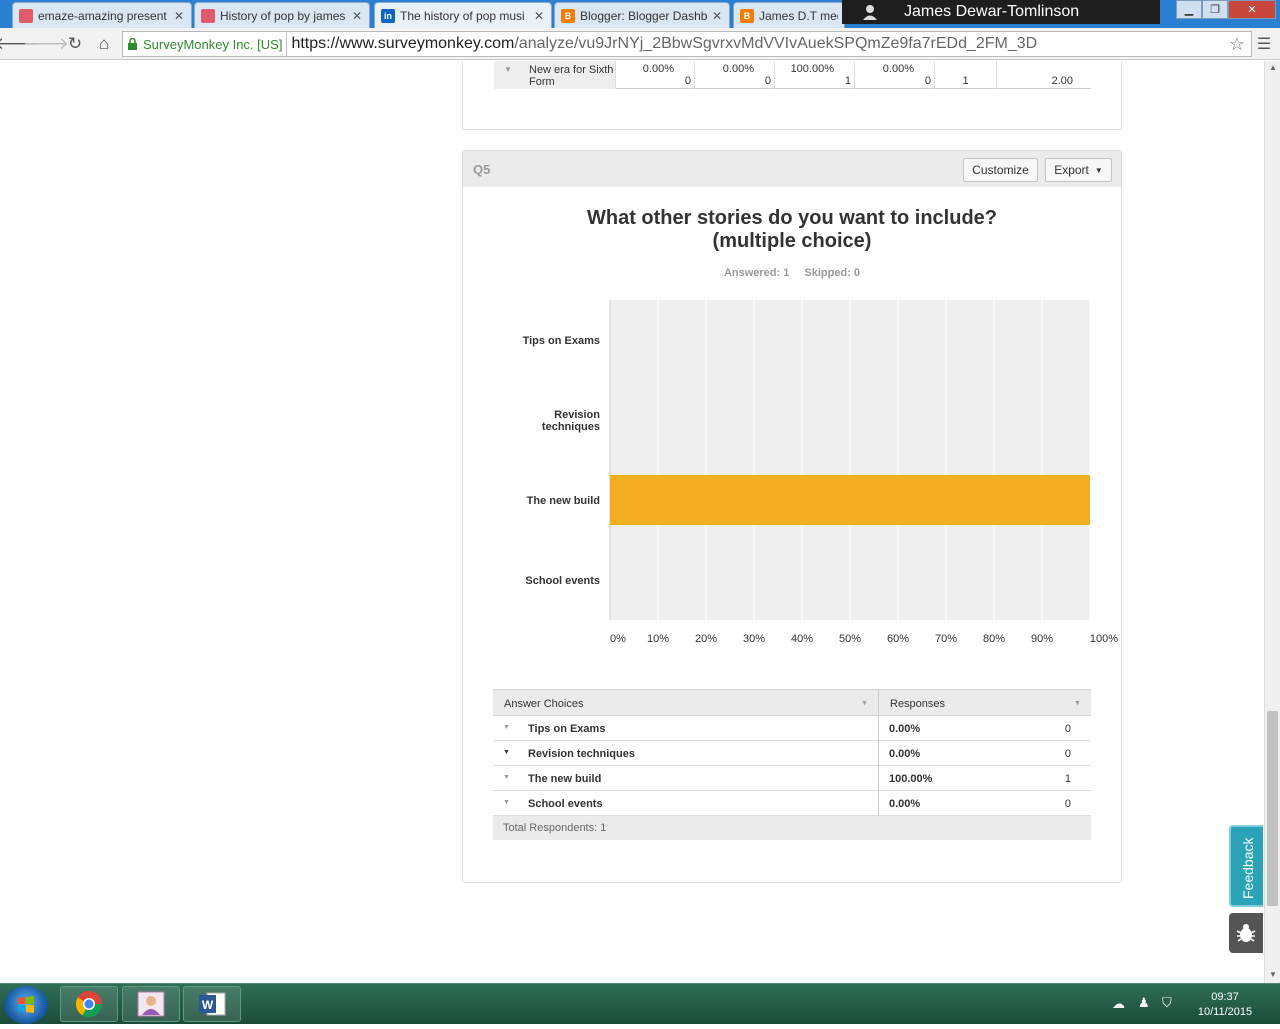 The height and width of the screenshot is (1029, 1280). What do you see at coordinates (917, 704) in the screenshot?
I see `column-header-responses: Responses` at bounding box center [917, 704].